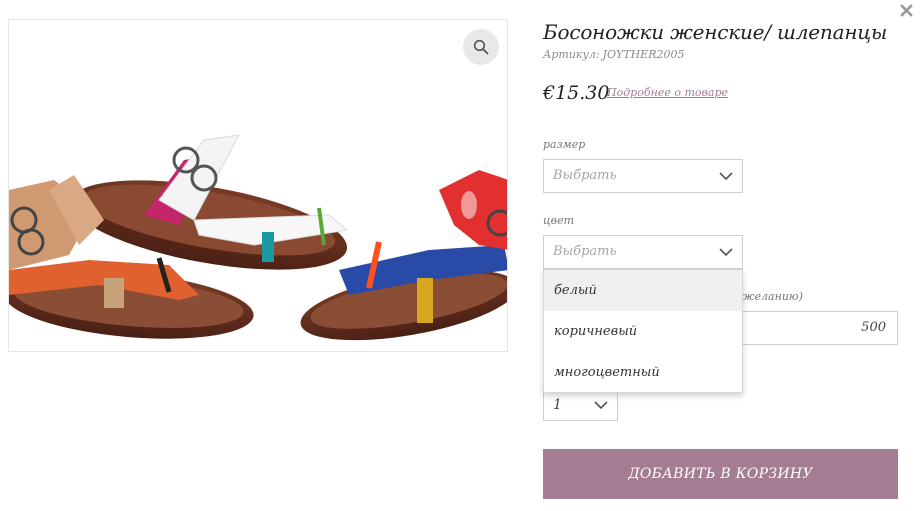 The width and height of the screenshot is (920, 511). I want to click on size-label: размер, so click(564, 144).